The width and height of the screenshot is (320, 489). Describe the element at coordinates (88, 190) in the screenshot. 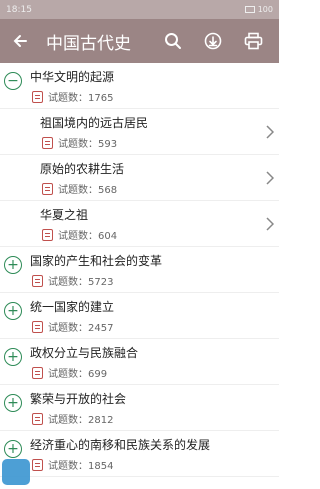

I see `count-text: 试题数：568` at that location.